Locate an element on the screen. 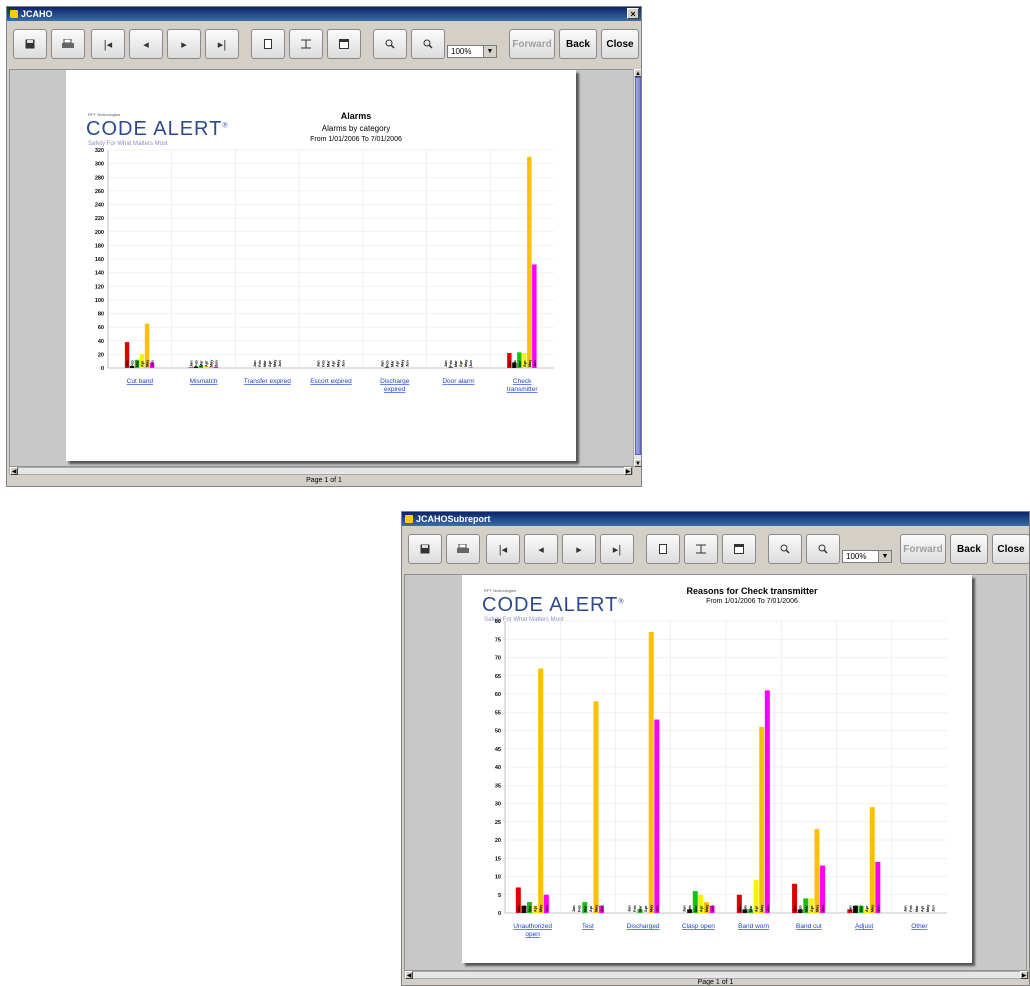  y-tick-label: 260 is located at coordinates (99, 192).